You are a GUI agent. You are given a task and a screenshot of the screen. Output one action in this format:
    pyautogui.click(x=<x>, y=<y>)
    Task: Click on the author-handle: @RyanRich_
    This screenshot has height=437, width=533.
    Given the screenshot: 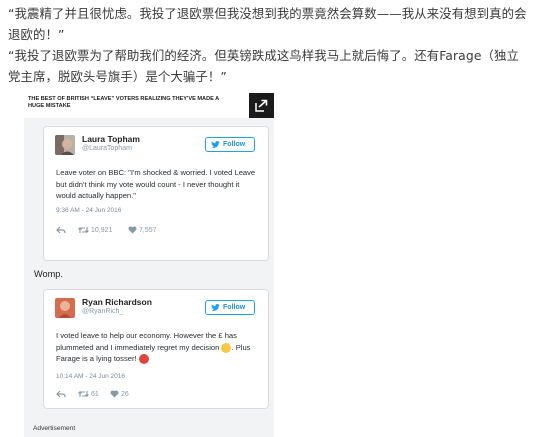 What is the action you would take?
    pyautogui.click(x=102, y=311)
    